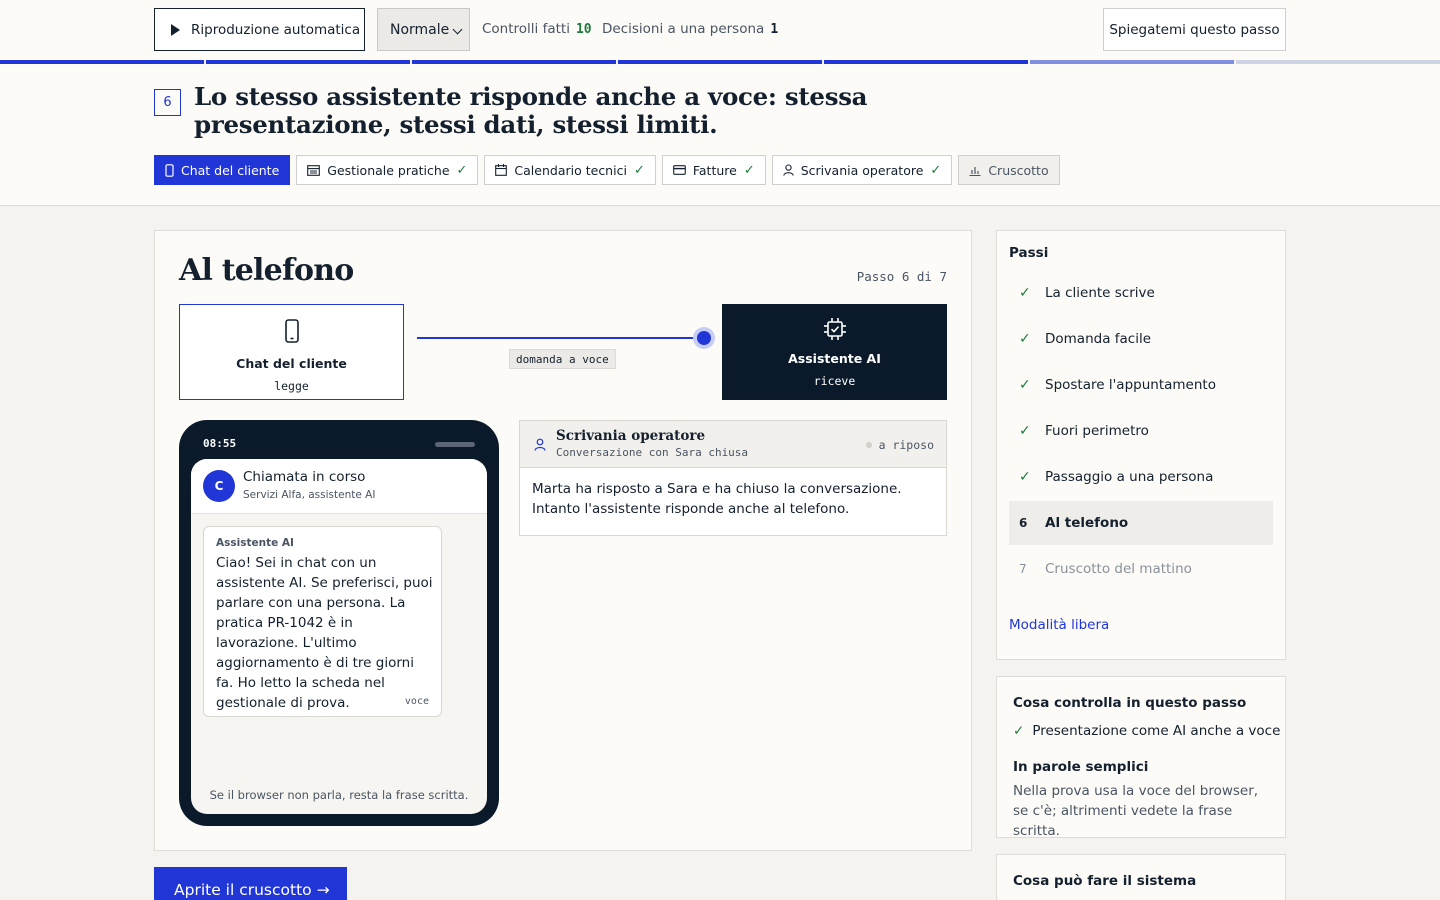 The image size is (1440, 900). Describe the element at coordinates (259, 29) in the screenshot. I see `autoplay-button: Riproduzione automatica` at that location.